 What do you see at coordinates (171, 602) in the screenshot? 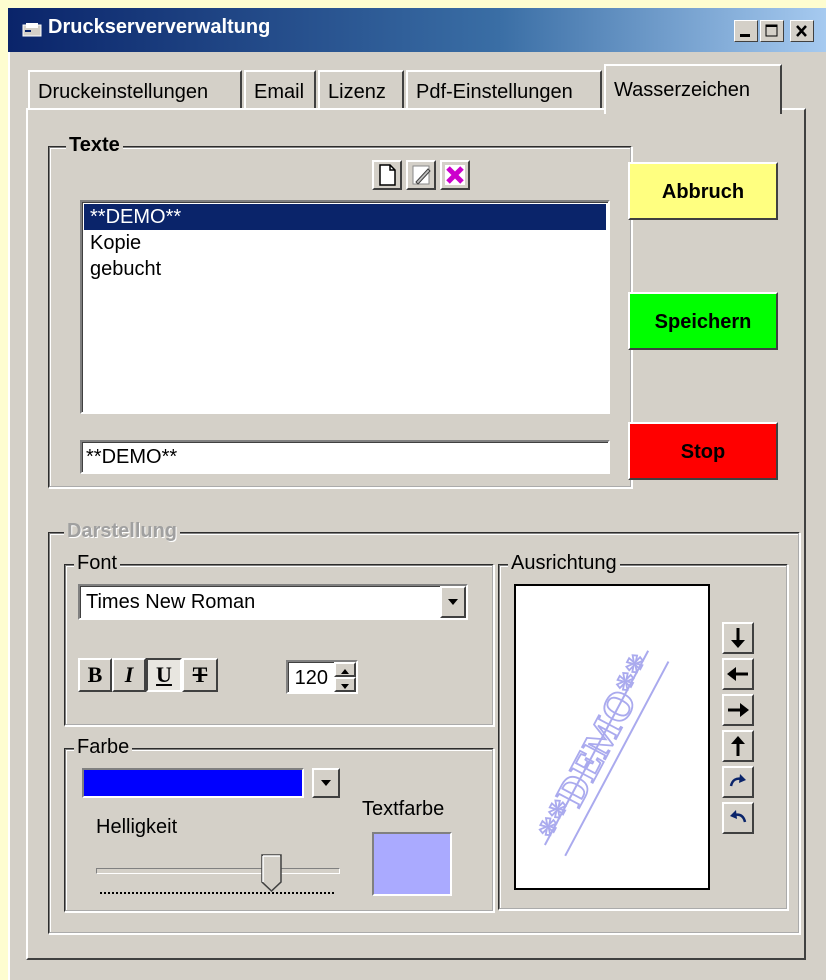
I see `font-select-value: Times New Roman` at bounding box center [171, 602].